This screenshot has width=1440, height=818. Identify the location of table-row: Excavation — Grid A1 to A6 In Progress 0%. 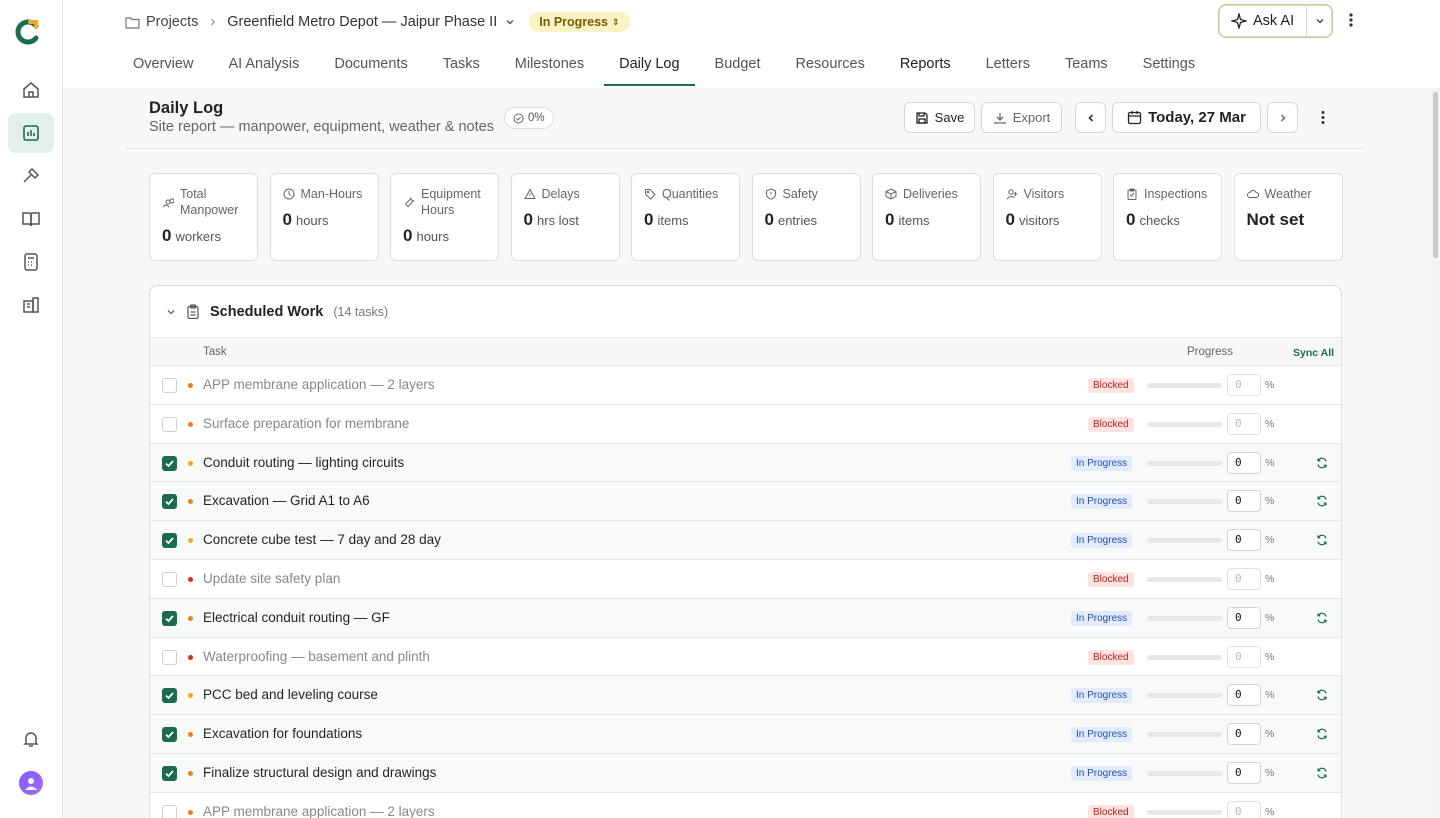
(745, 502).